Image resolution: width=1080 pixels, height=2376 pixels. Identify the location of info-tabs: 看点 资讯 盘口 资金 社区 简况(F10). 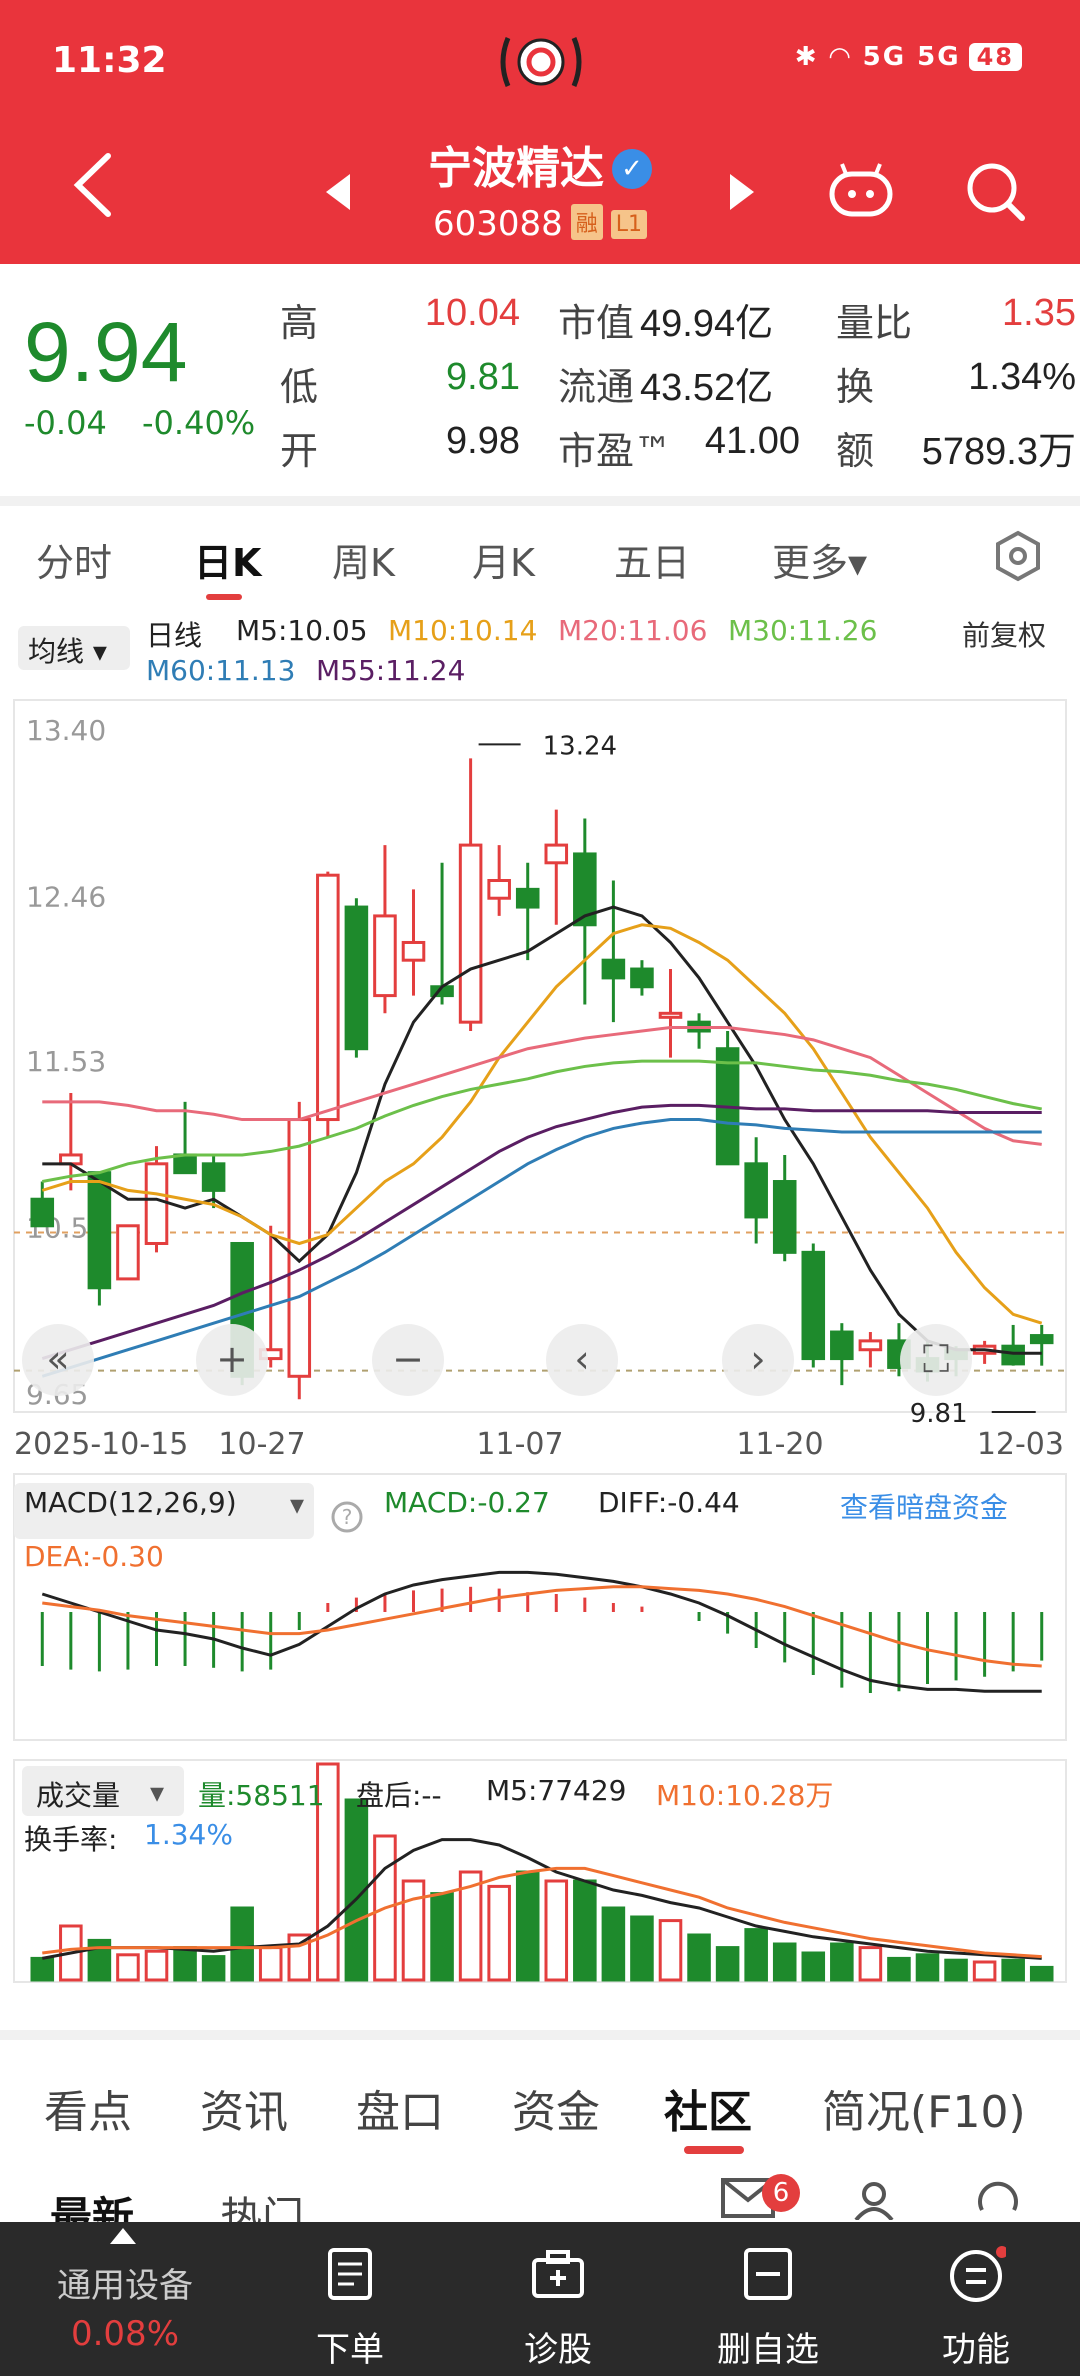
(540, 2092).